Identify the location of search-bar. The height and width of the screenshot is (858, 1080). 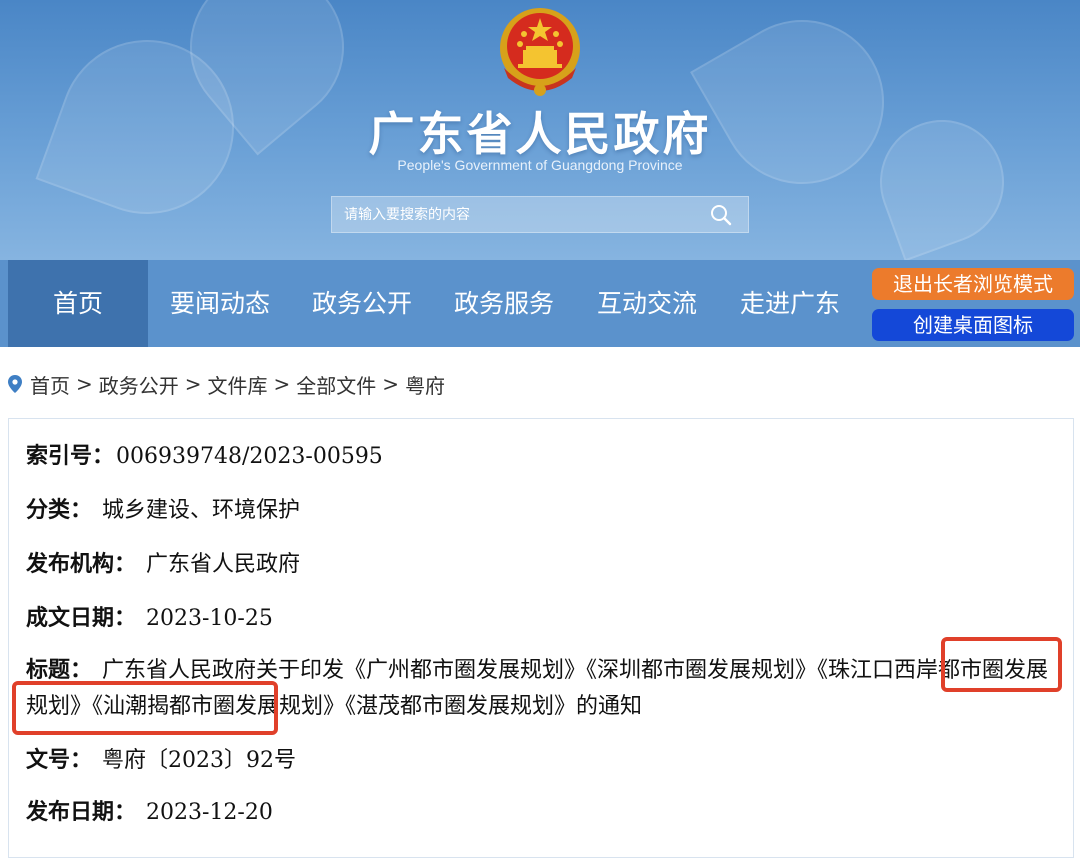
(540, 214).